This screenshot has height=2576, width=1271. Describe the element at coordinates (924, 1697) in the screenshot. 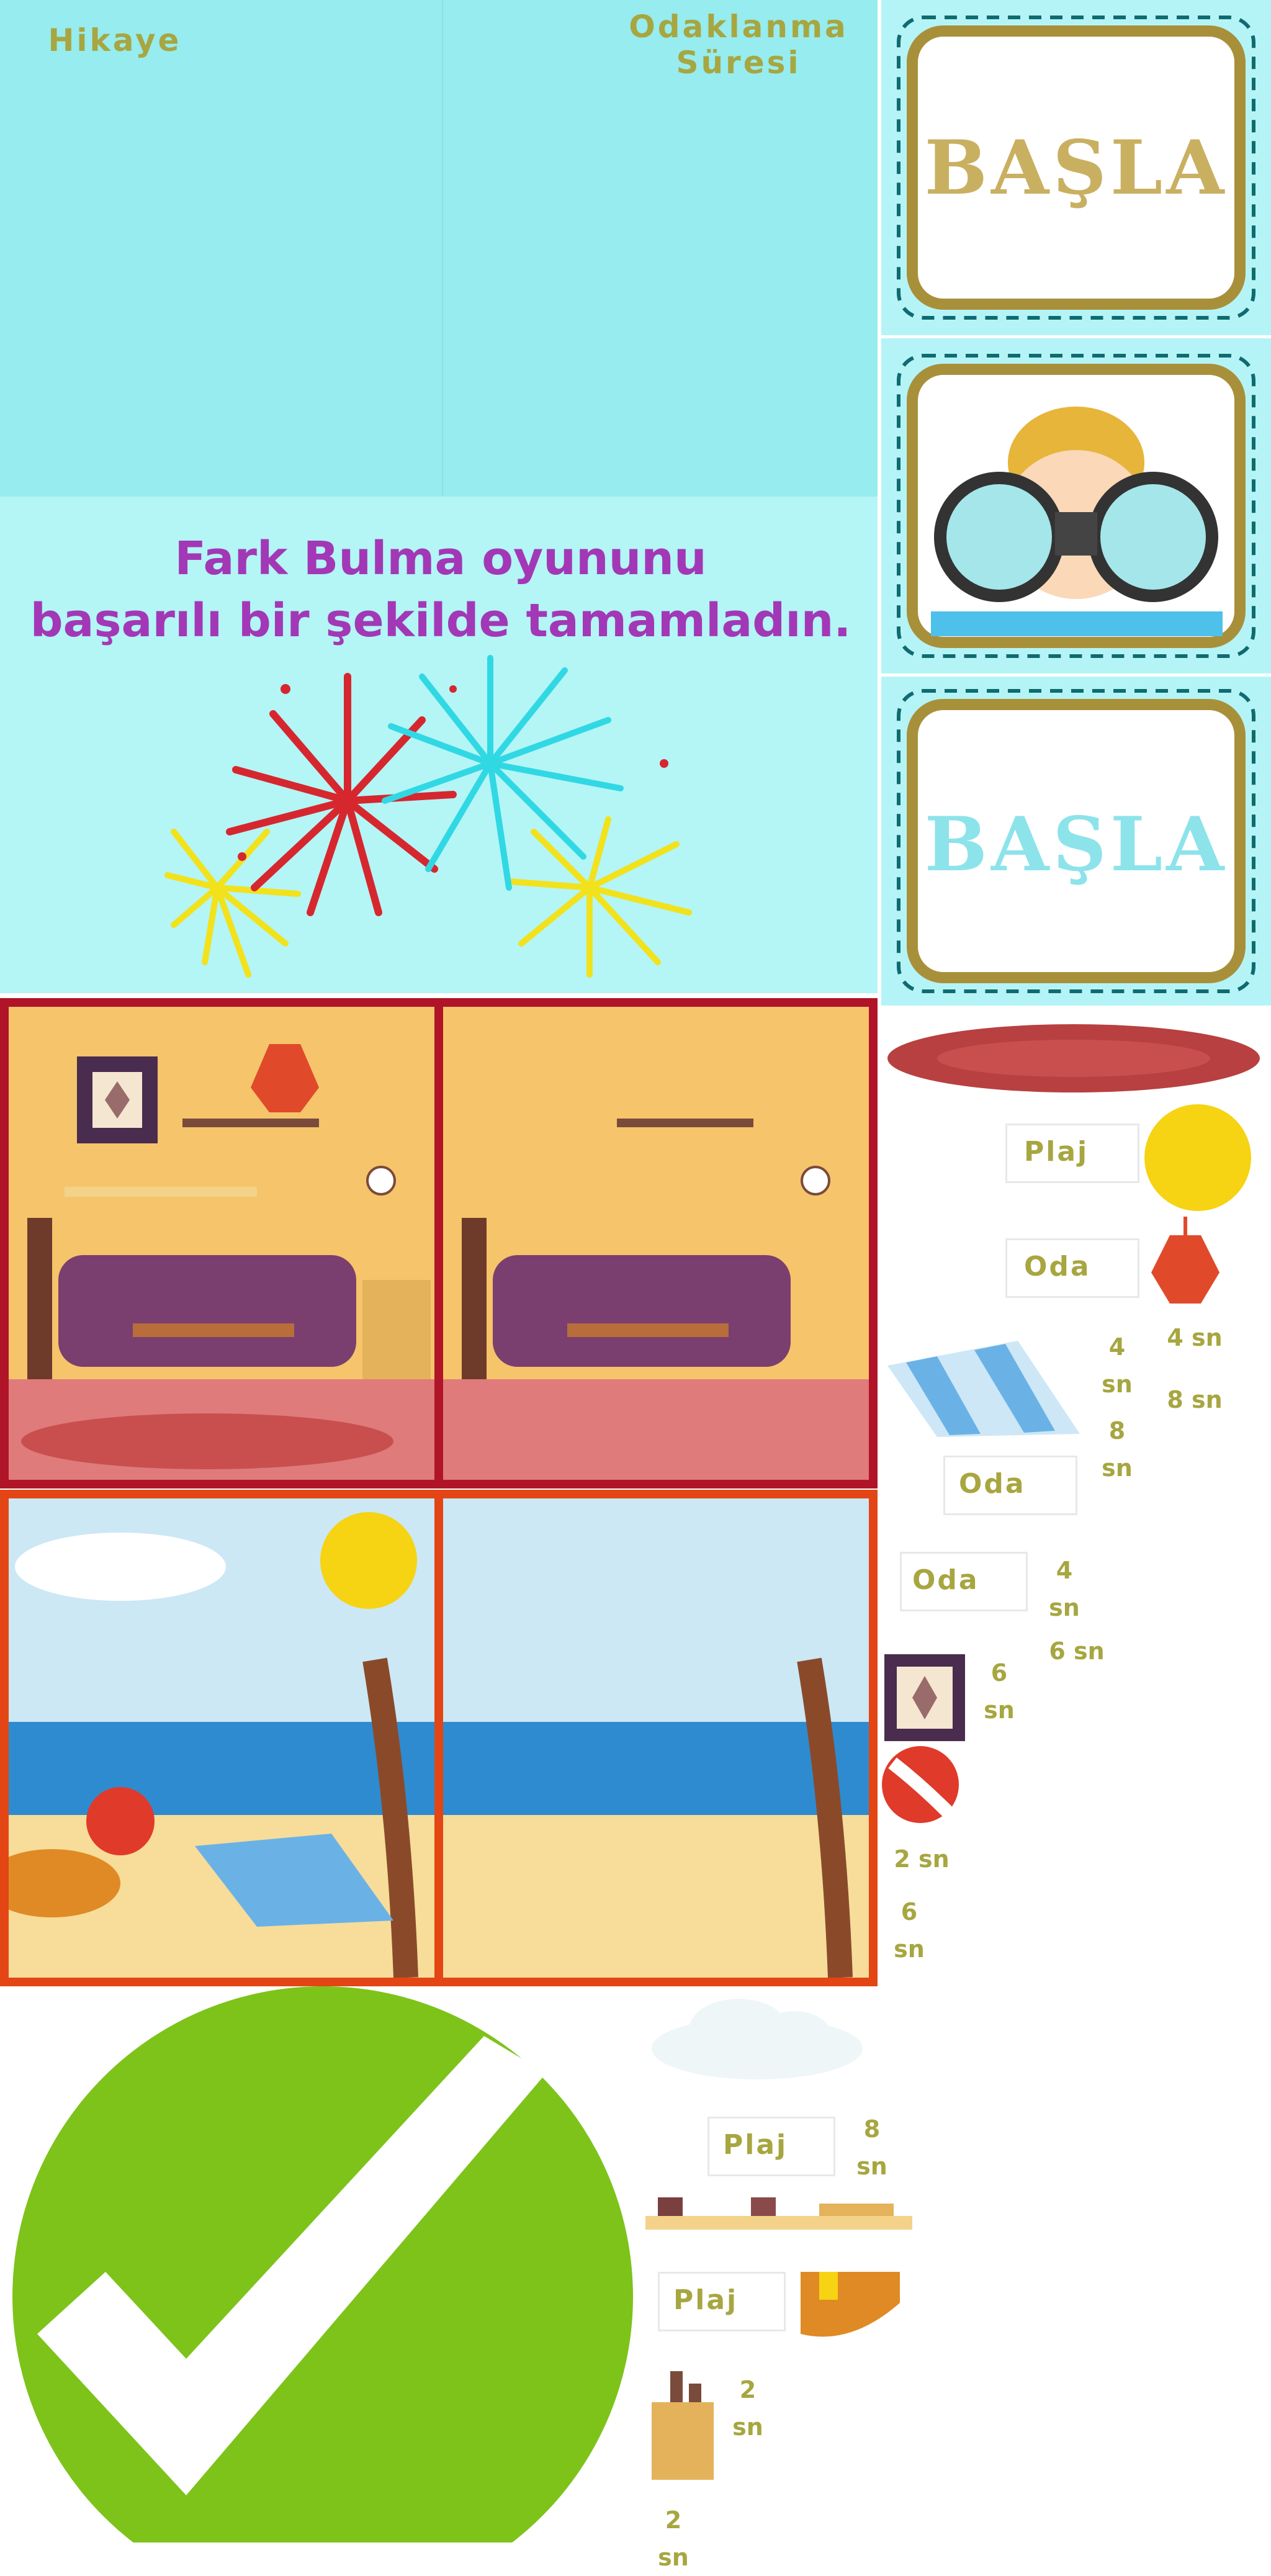

I see `picture-frame-sprite` at that location.